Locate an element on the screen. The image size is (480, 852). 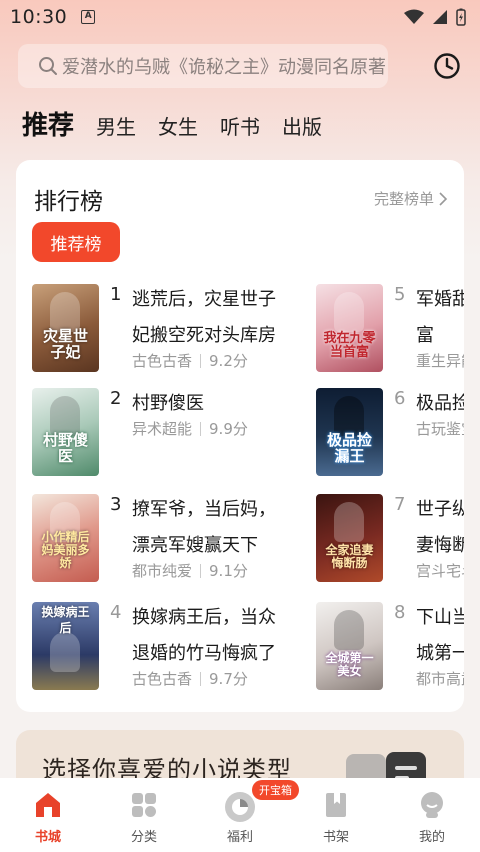
book-item: 极品捡漏王 6 极品捡漏王 古玩鉴宝 is located at coordinates (390, 436).